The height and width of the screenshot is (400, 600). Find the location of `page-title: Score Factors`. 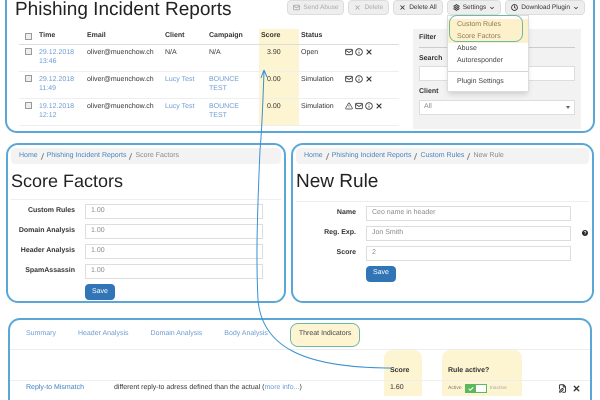

page-title: Score Factors is located at coordinates (67, 181).